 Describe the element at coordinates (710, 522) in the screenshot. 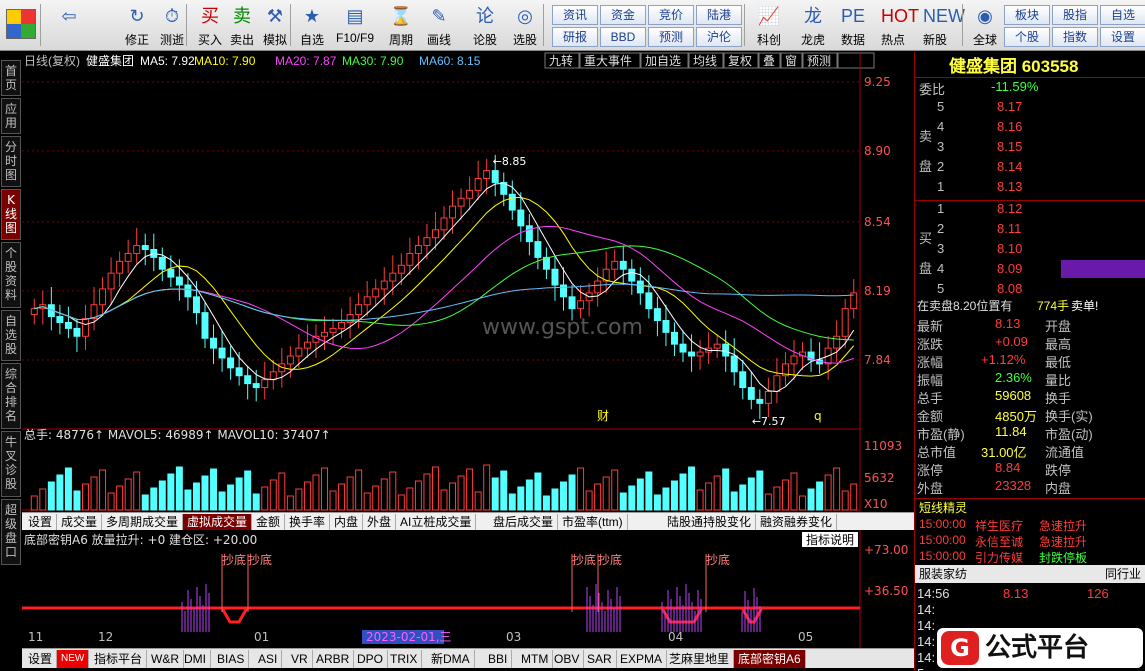

I see `volume-tab-11: 陆股通持股变化` at that location.